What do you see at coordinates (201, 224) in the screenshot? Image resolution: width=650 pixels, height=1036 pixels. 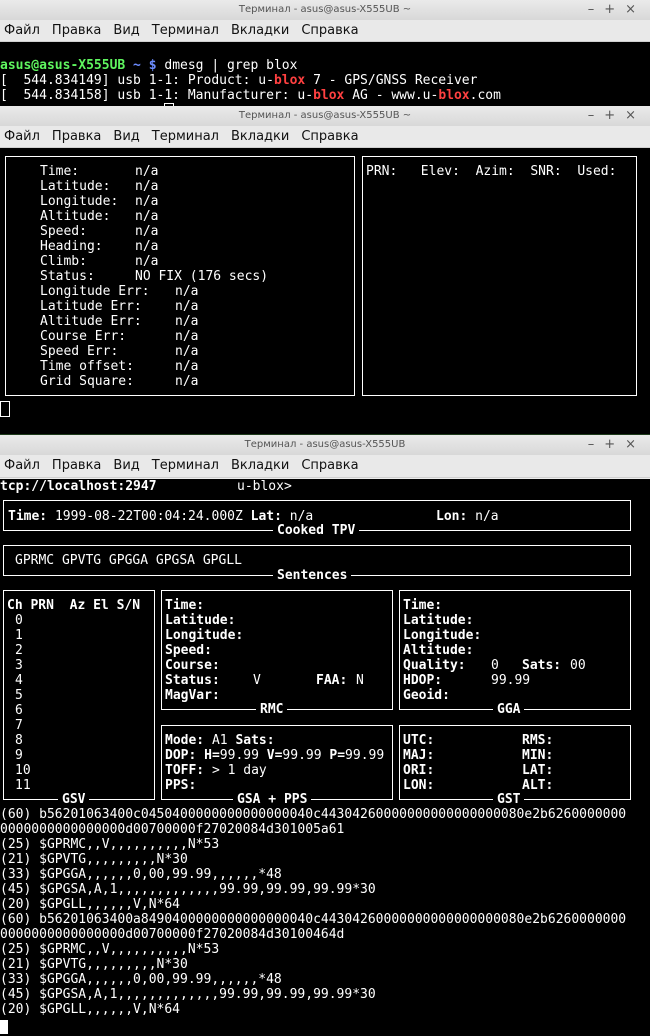 I see `fix-values: n/a n/a n/a n/a n/a n/a n/a NO FIX (176 secs)` at bounding box center [201, 224].